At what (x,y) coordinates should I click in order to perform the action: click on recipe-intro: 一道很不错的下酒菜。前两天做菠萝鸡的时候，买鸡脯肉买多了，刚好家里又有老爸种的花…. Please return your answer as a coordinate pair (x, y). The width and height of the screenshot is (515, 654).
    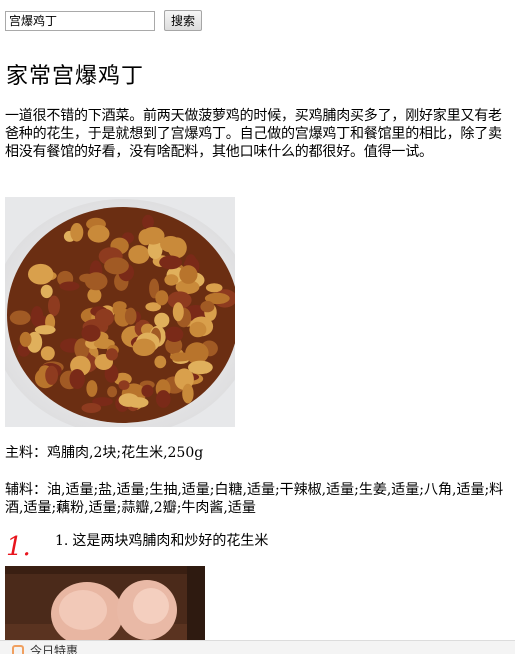
    Looking at the image, I should click on (253, 134).